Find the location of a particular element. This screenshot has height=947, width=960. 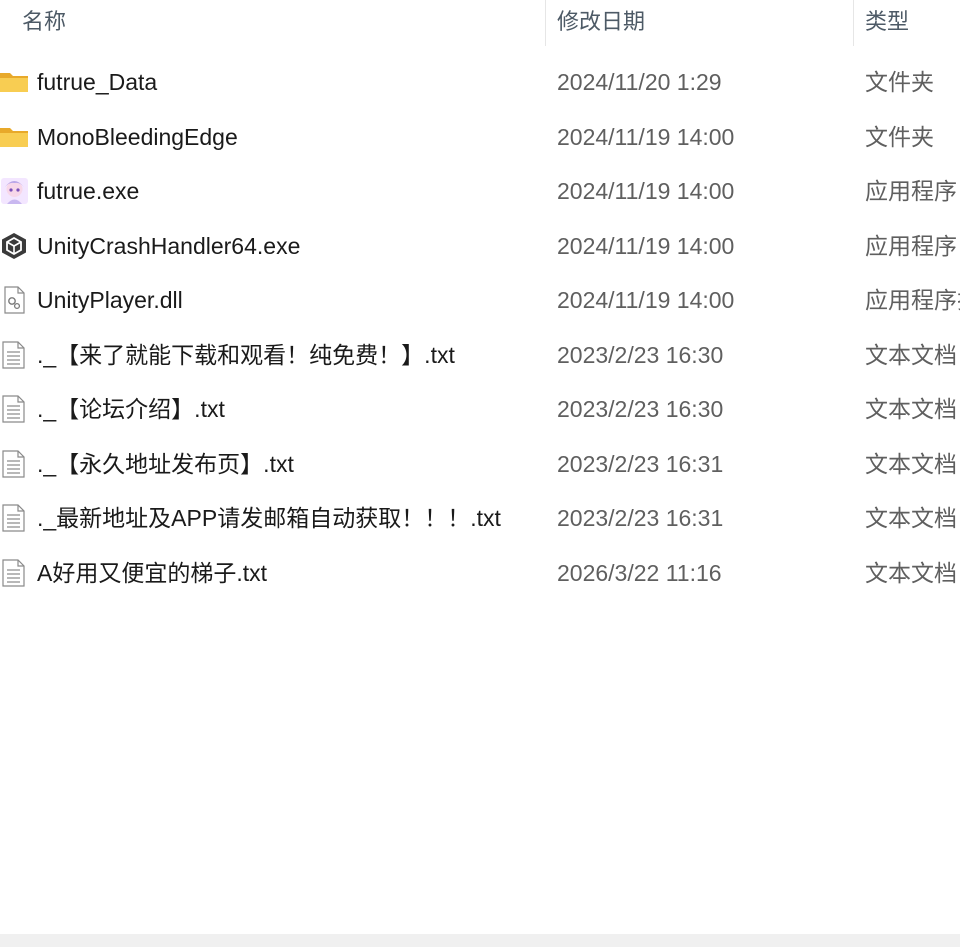

file-name: futrue.exe is located at coordinates (88, 191).